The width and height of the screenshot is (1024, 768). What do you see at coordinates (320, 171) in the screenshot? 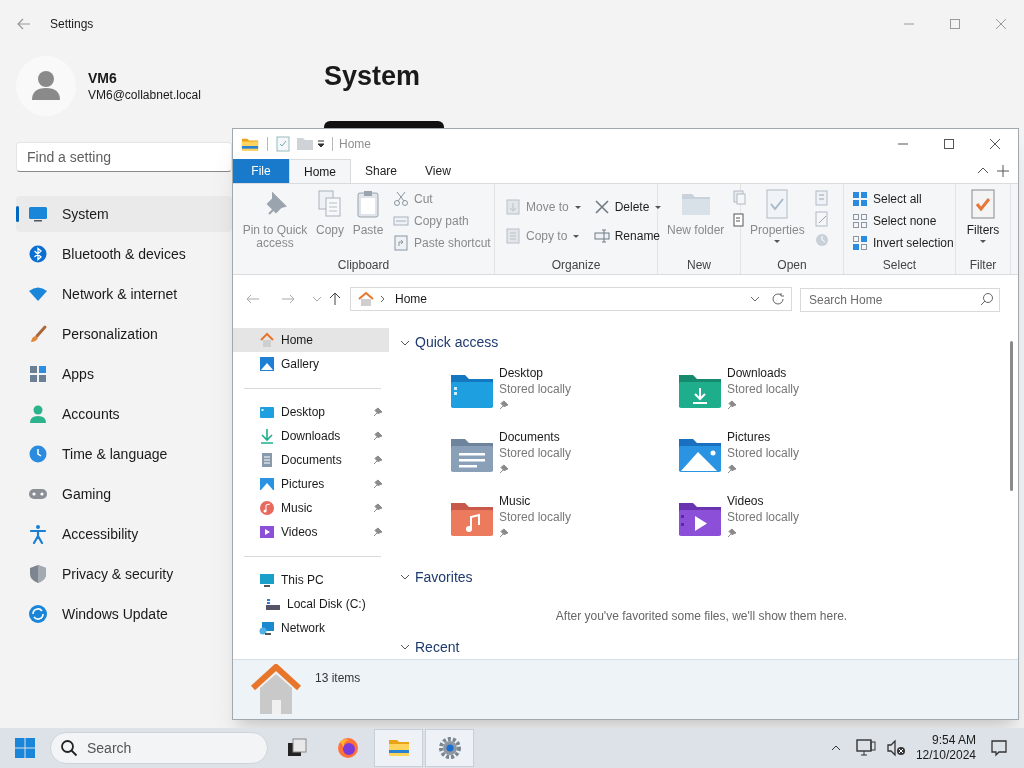
I see `ribbon-tab: Home` at bounding box center [320, 171].